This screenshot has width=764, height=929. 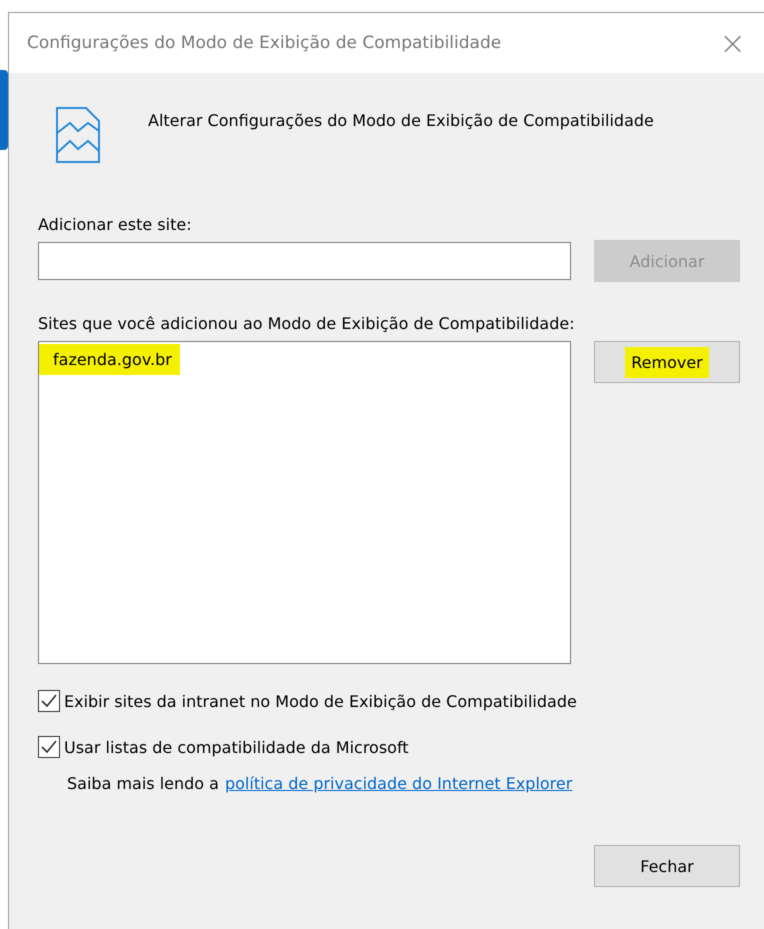 I want to click on add-site-field, so click(x=304, y=261).